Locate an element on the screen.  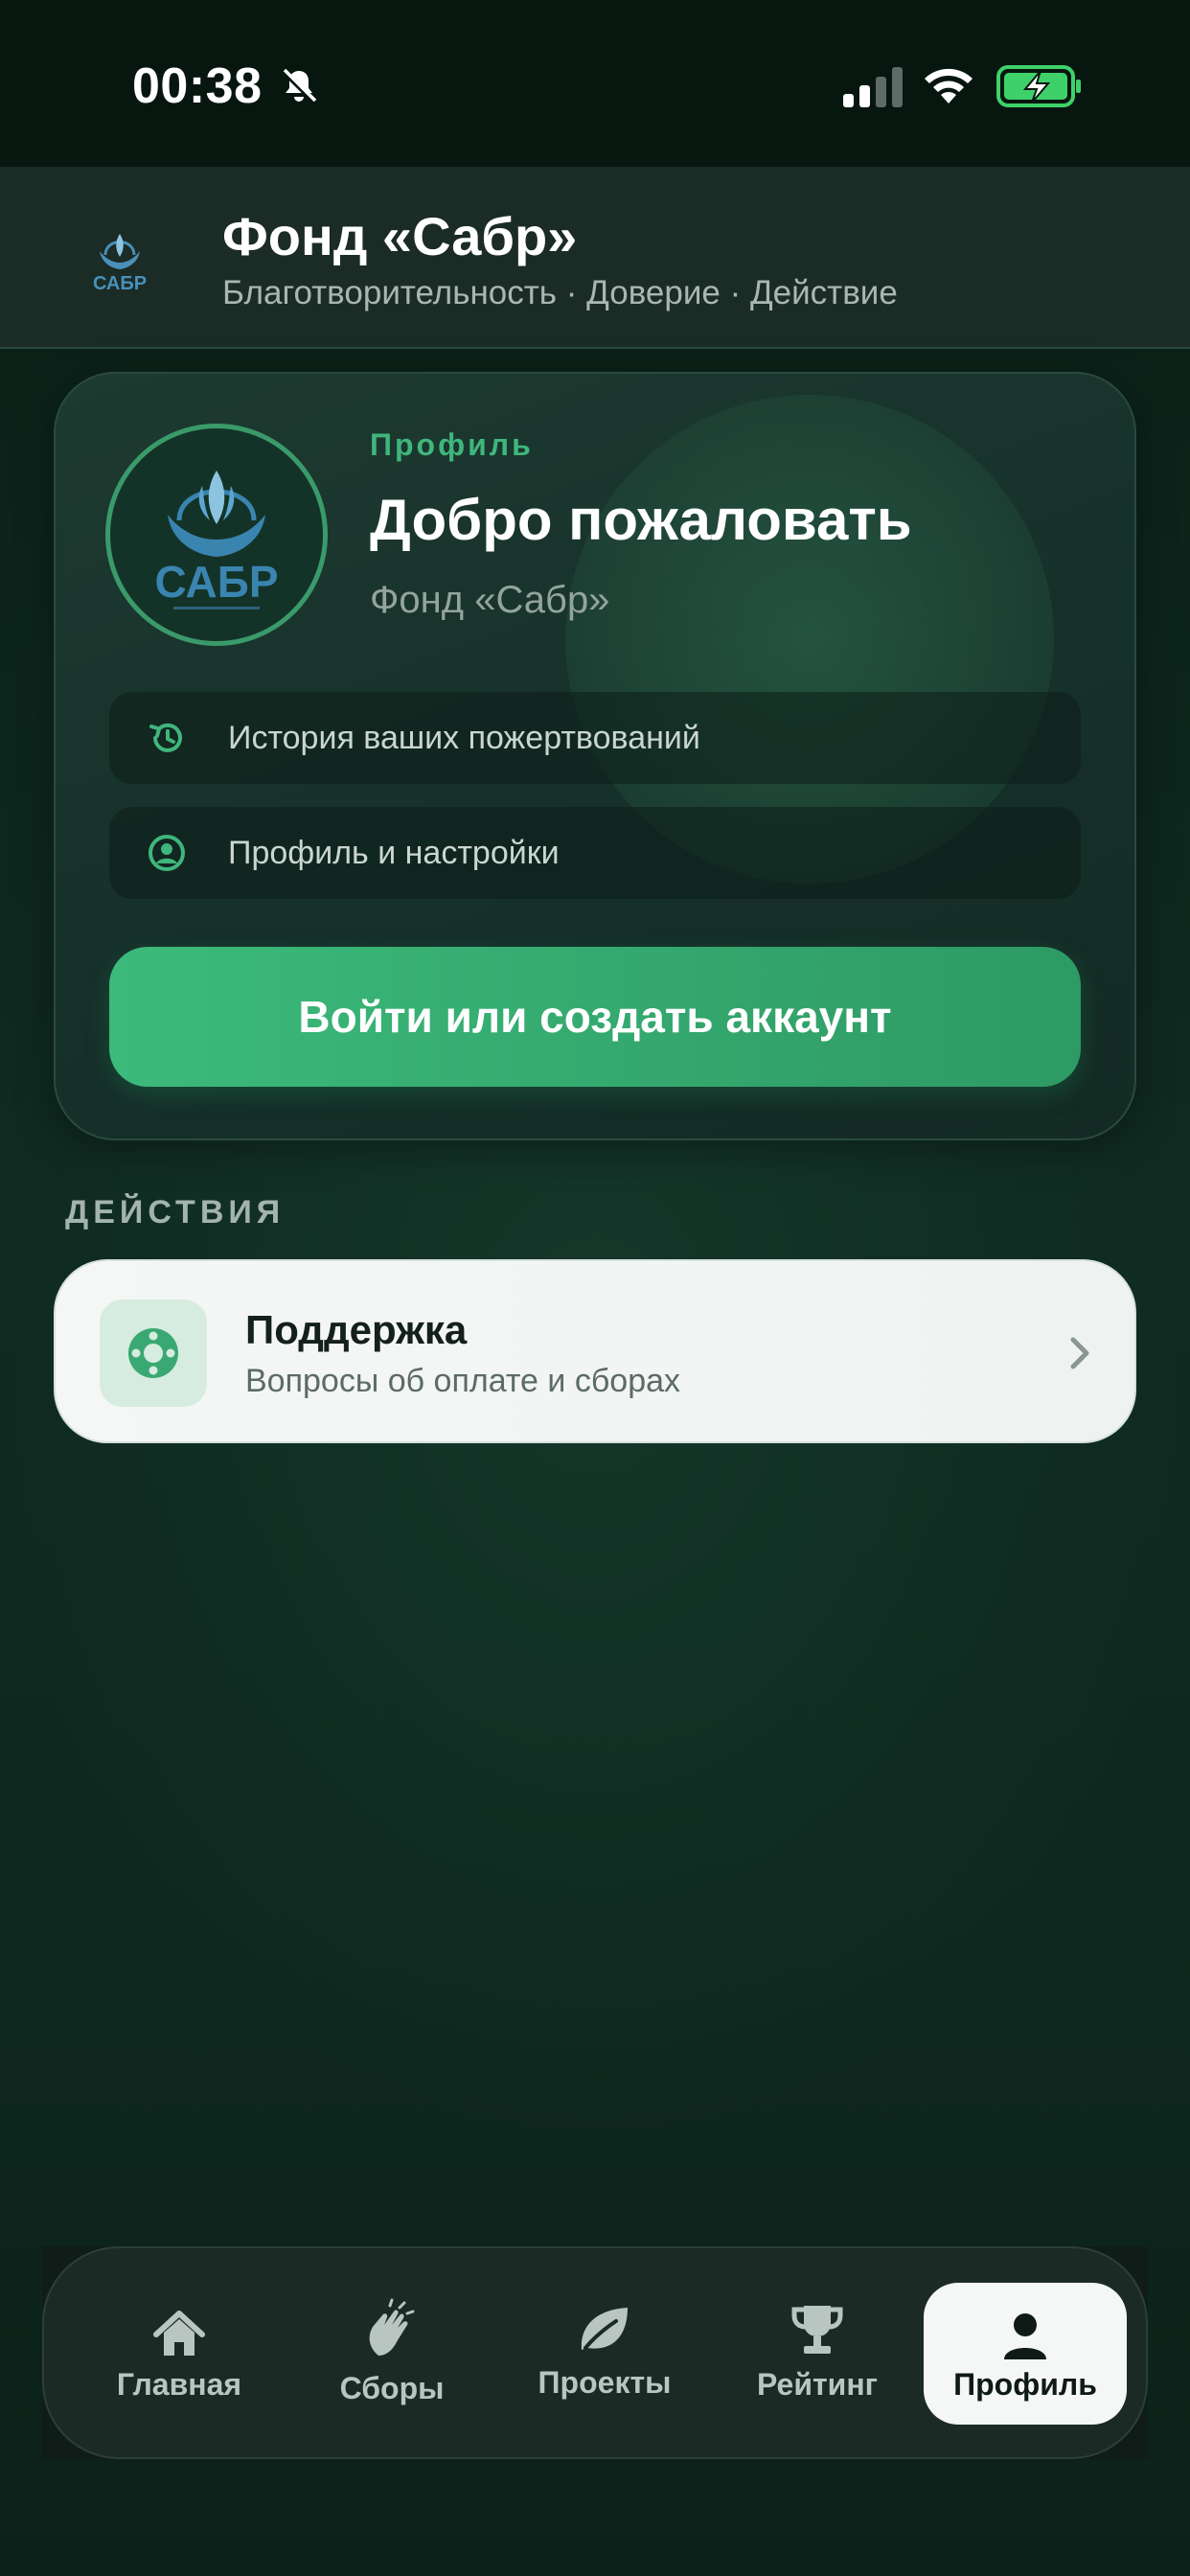
avatar: САБР is located at coordinates (217, 535).